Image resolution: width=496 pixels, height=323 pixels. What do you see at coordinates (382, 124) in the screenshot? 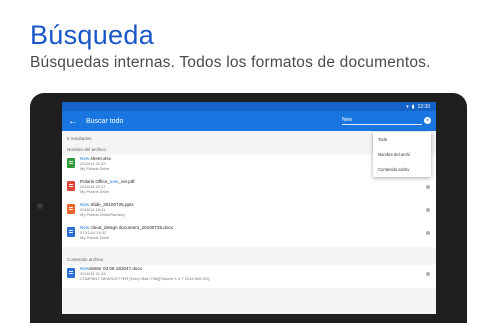
I see `search-underline` at bounding box center [382, 124].